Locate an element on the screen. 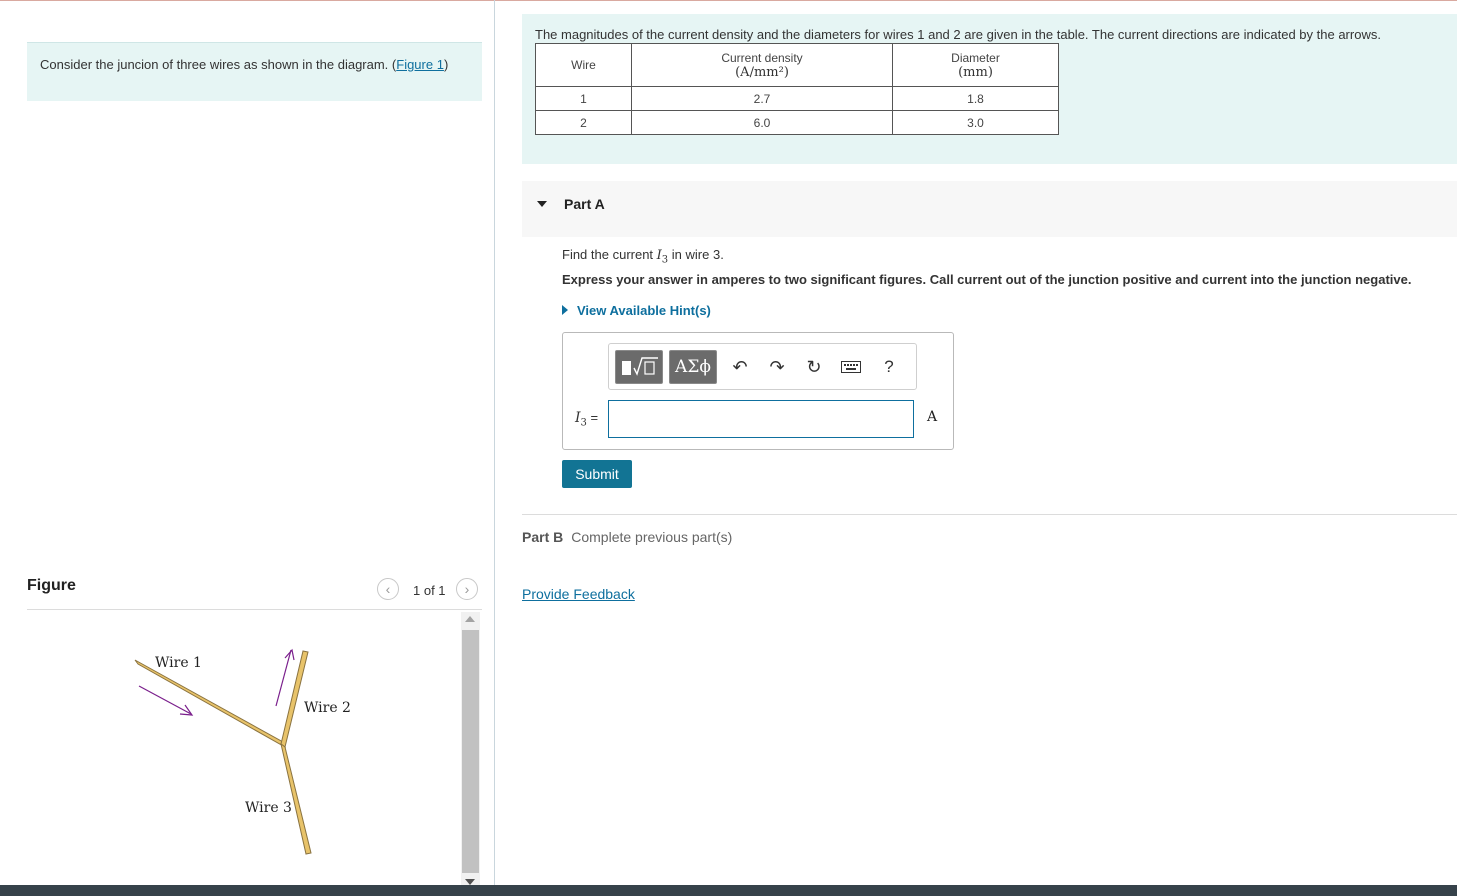 Image resolution: width=1457 pixels, height=896 pixels. wire-2-label: Wire 2 is located at coordinates (327, 708).